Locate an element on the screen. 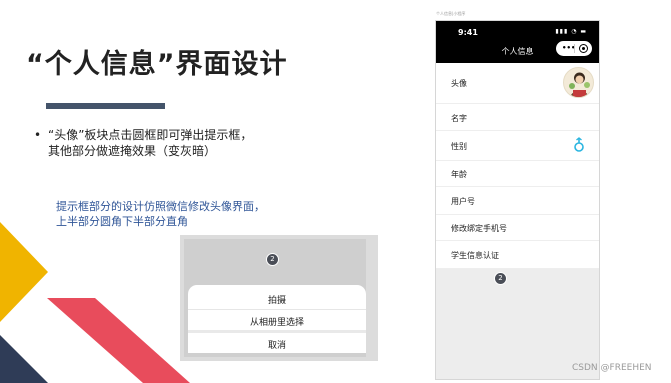 The width and height of the screenshot is (671, 383). row-gender-label: 性别 is located at coordinates (459, 146).